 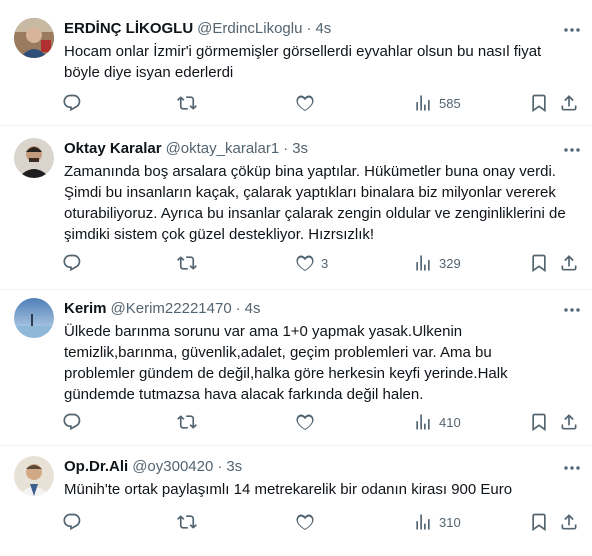 What do you see at coordinates (437, 422) in the screenshot?
I see `views-button: 410` at bounding box center [437, 422].